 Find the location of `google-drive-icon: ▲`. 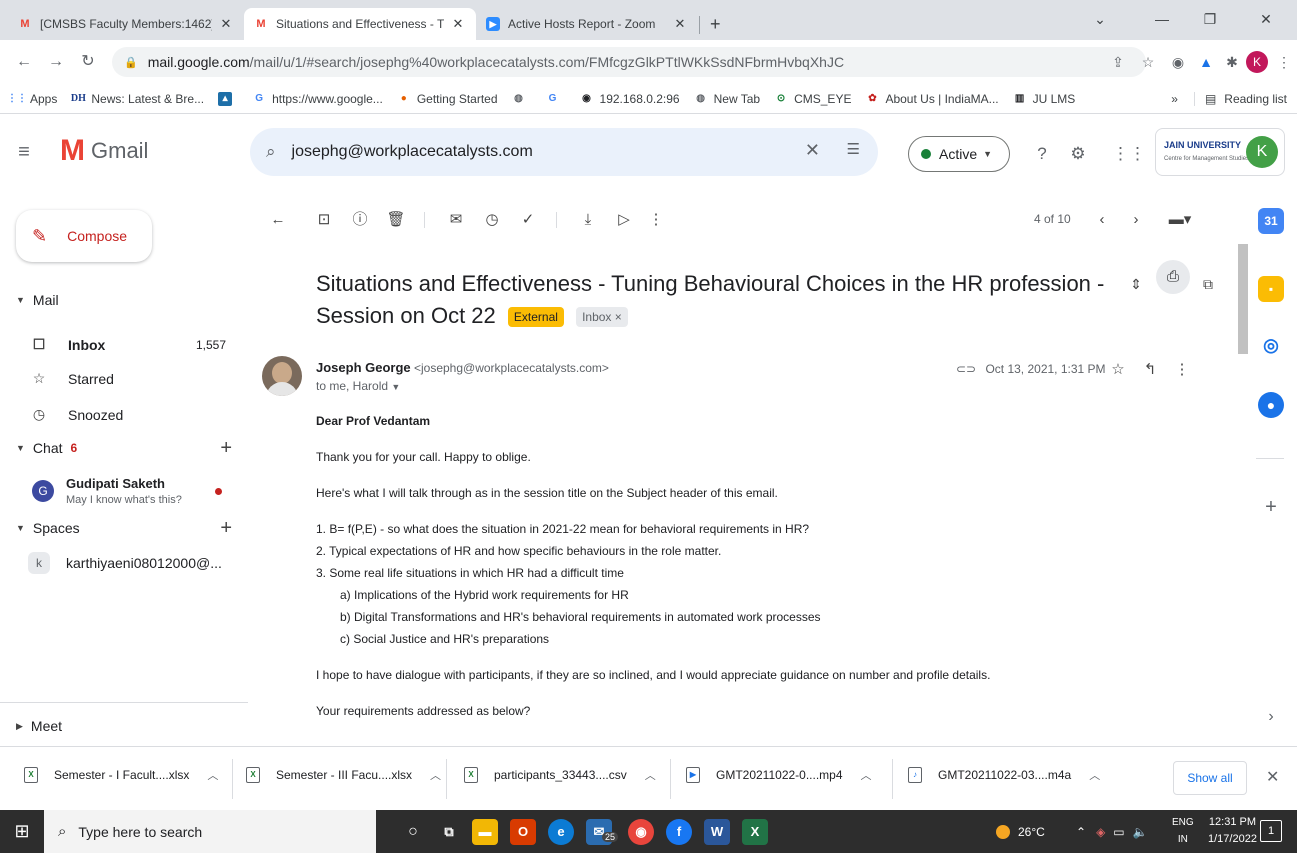

google-drive-icon: ▲ is located at coordinates (1206, 62).